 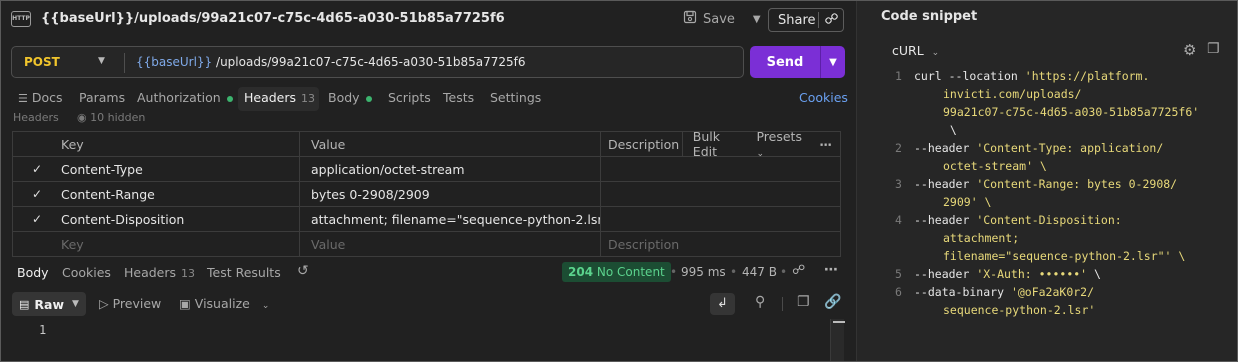 I want to click on chevron-down-icon: ⌄, so click(x=935, y=53).